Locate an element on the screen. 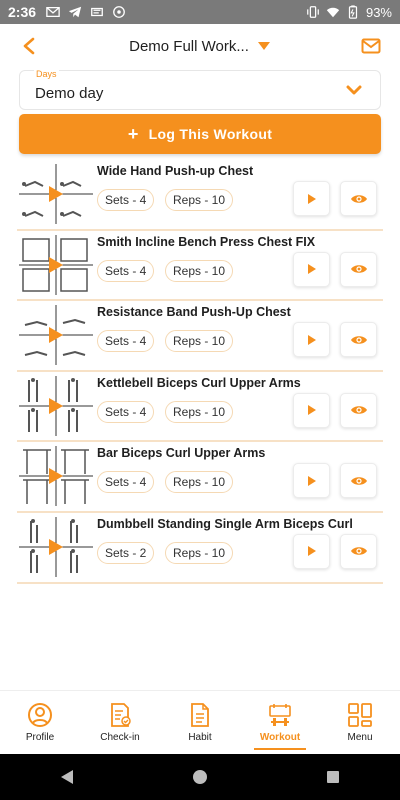 The height and width of the screenshot is (800, 400). log-workout-button: + Log This Workout is located at coordinates (200, 134).